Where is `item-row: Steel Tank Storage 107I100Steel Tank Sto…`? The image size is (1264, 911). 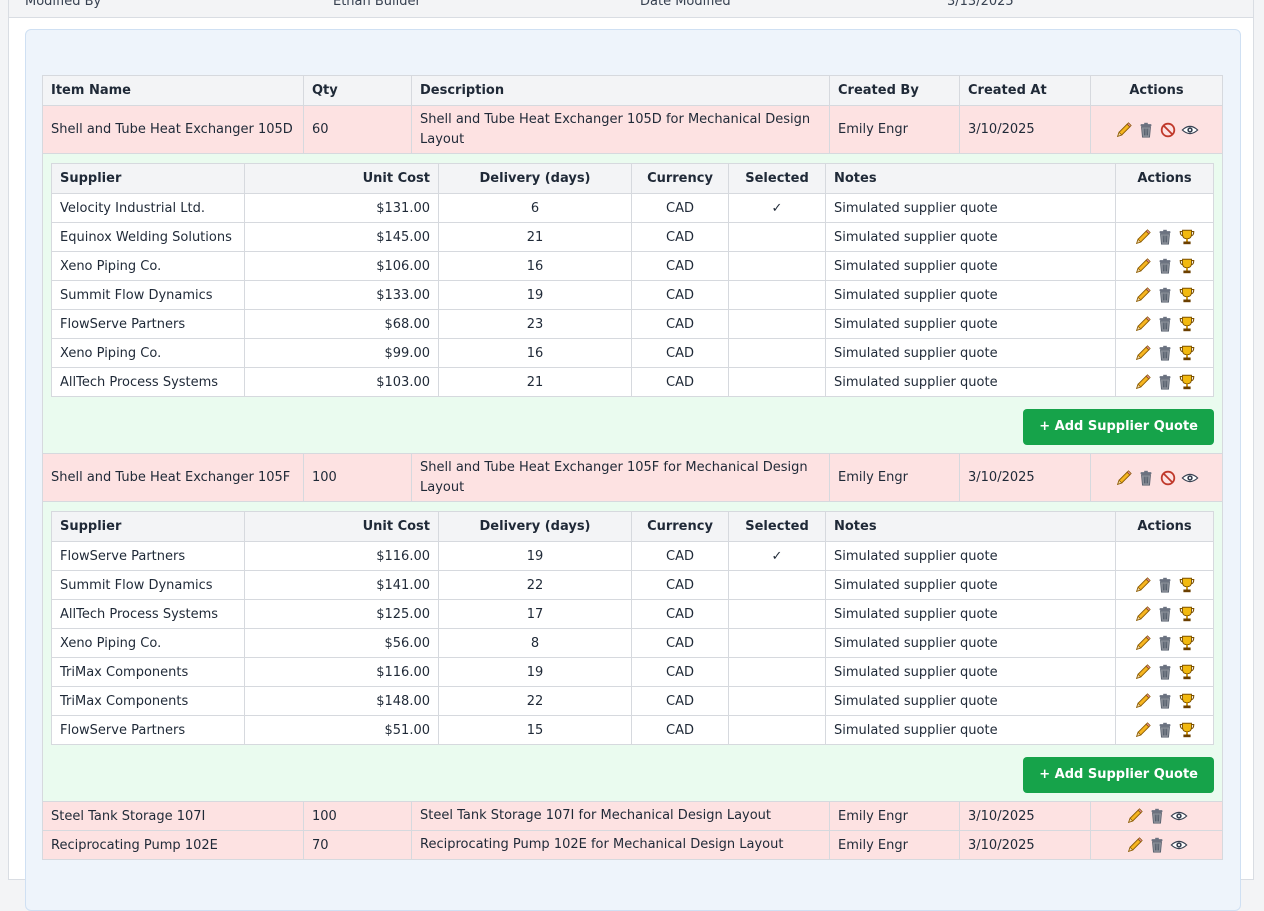
item-row: Steel Tank Storage 107I100Steel Tank Sto… is located at coordinates (633, 816).